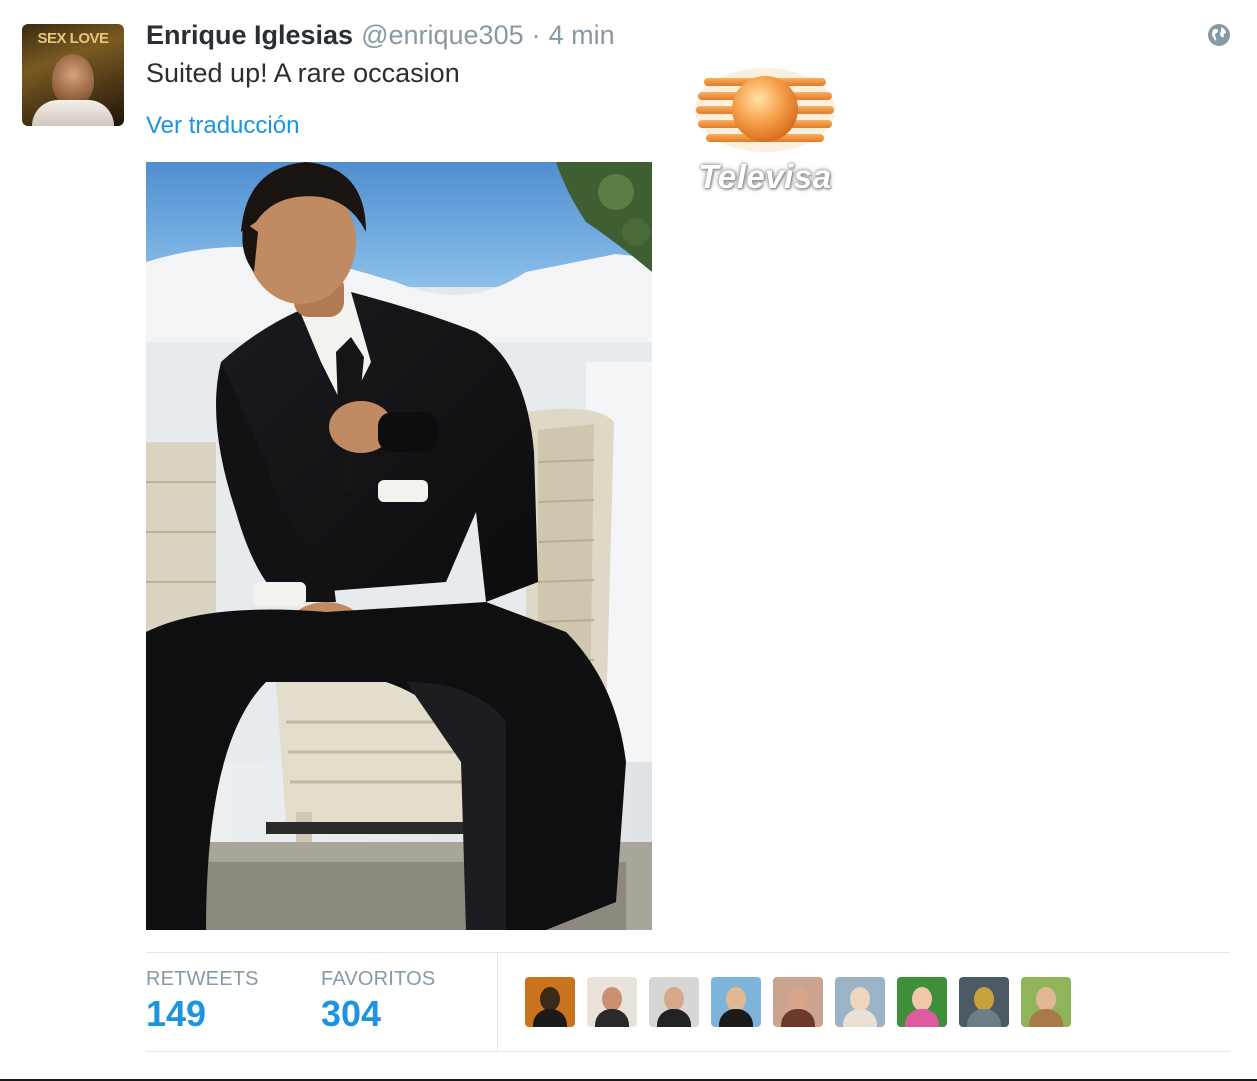  Describe the element at coordinates (73, 80) in the screenshot. I see `avatar-face` at that location.